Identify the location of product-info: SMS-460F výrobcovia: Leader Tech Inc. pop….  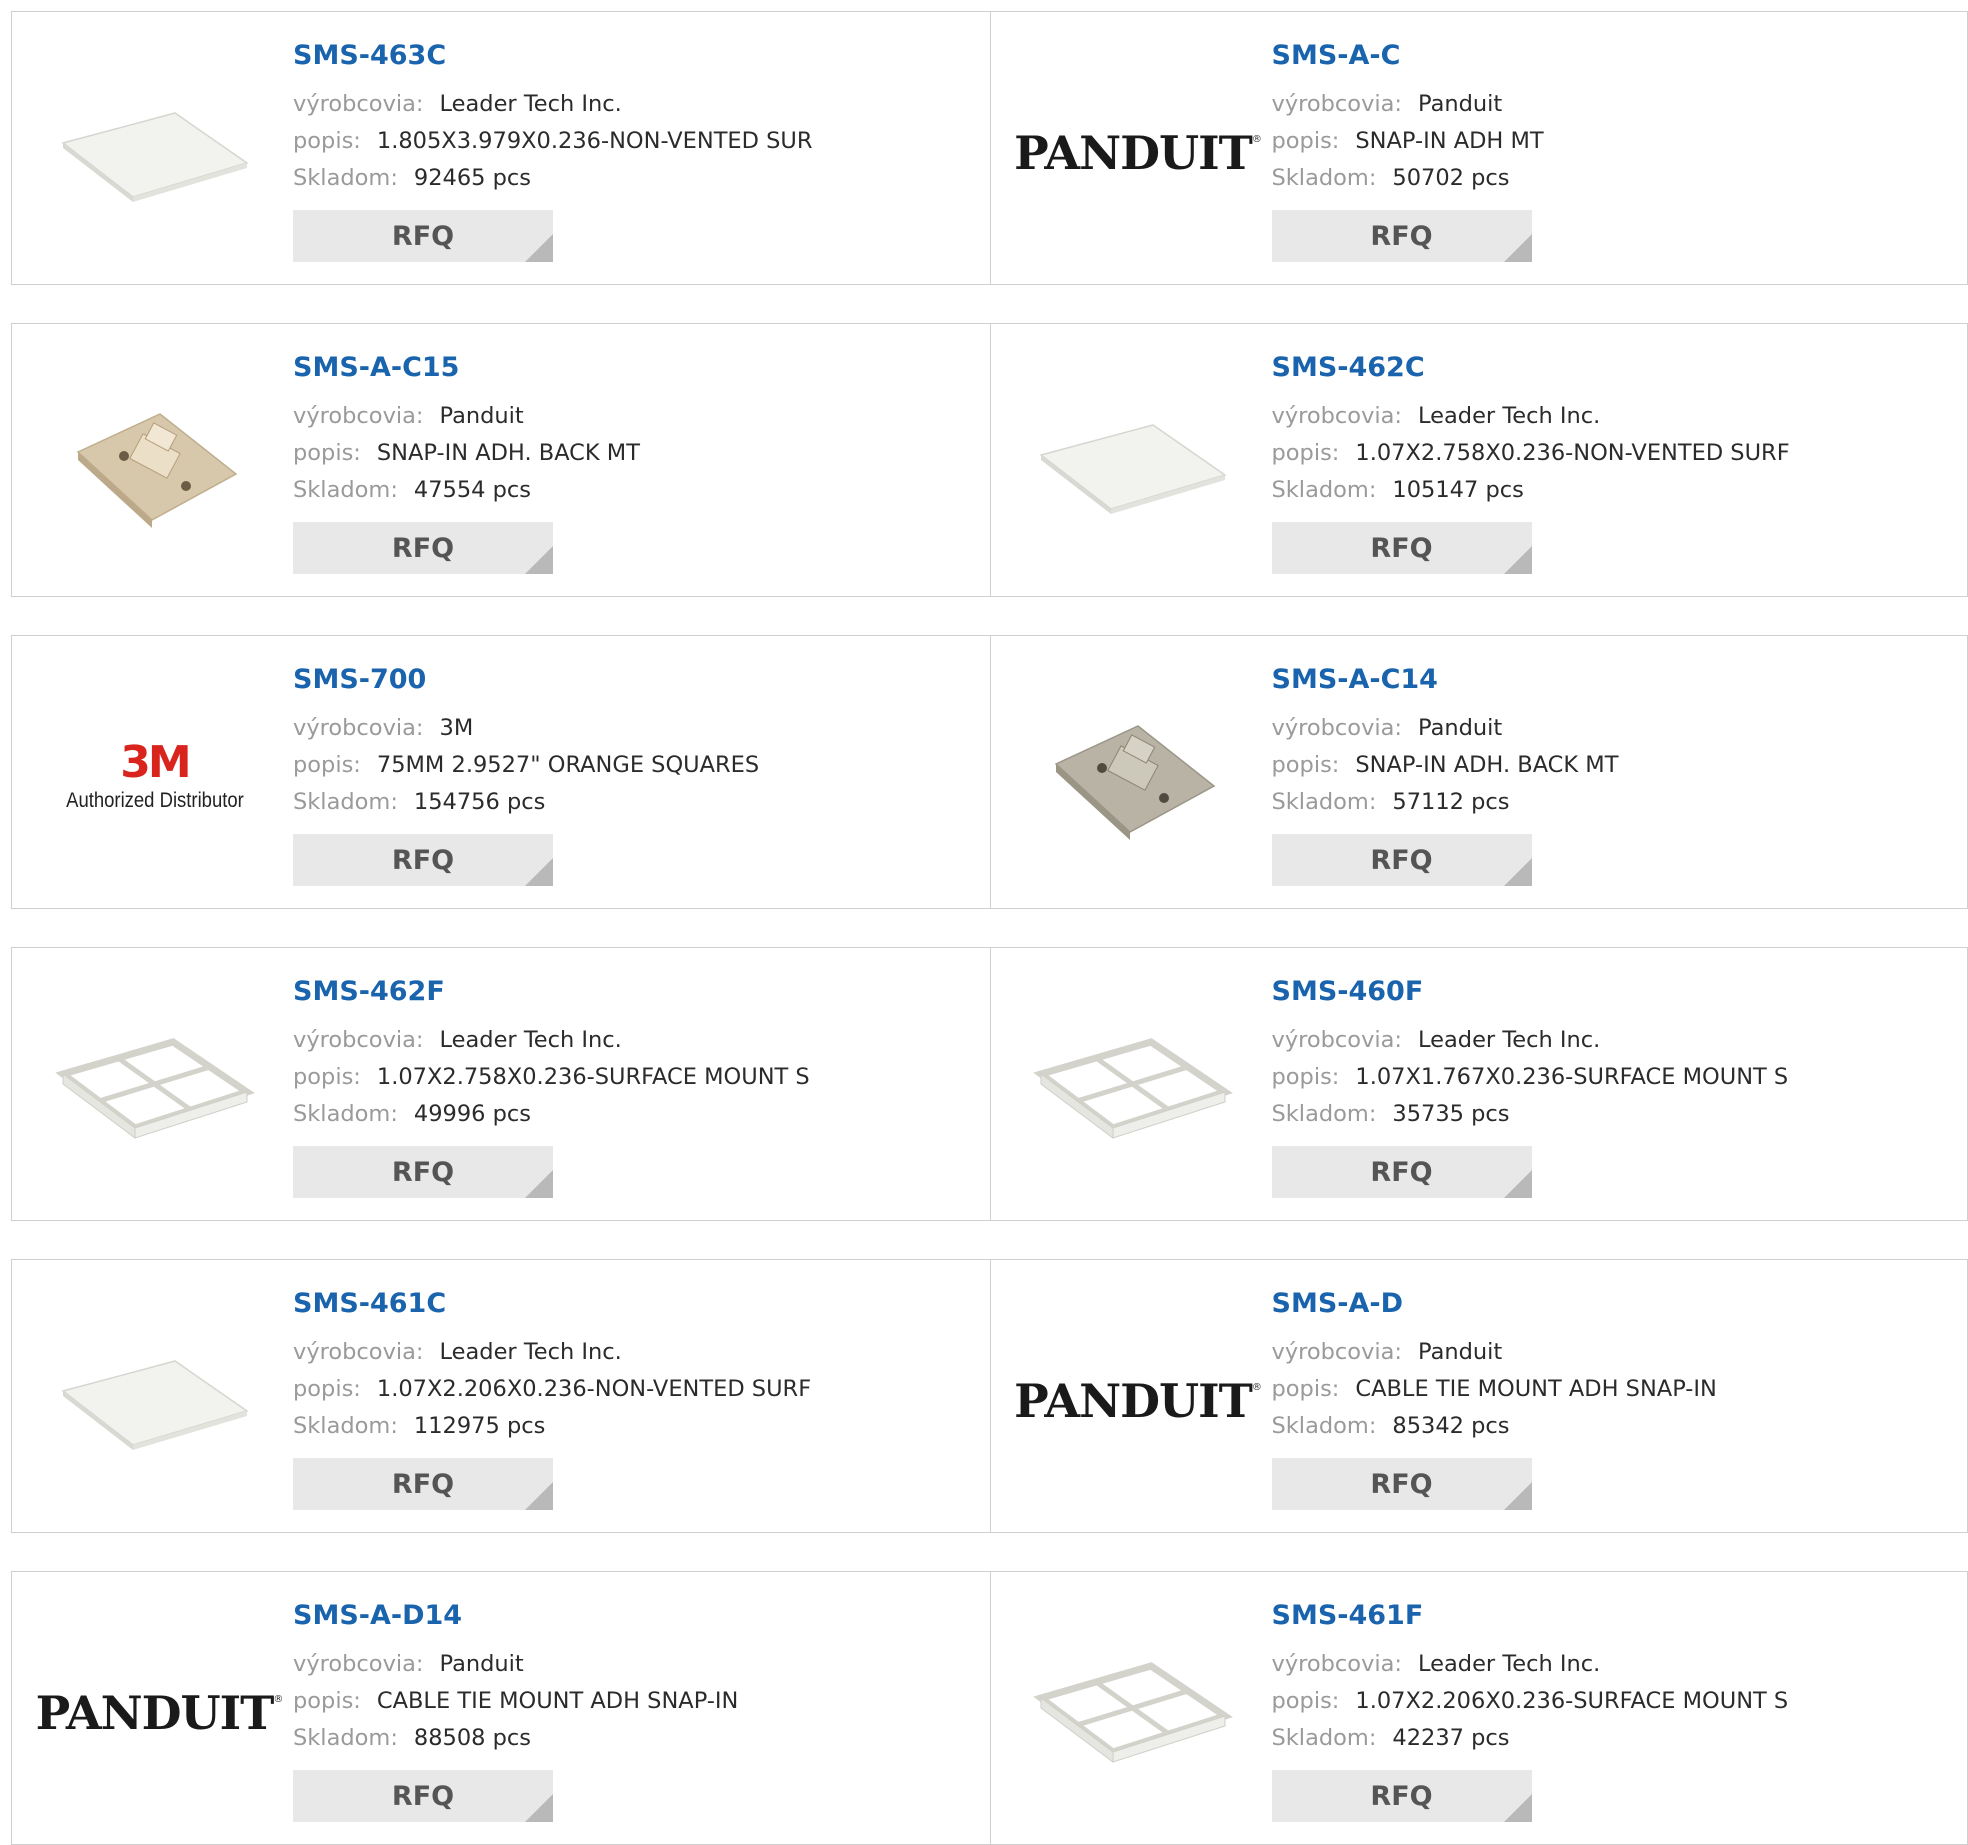
(1530, 1088).